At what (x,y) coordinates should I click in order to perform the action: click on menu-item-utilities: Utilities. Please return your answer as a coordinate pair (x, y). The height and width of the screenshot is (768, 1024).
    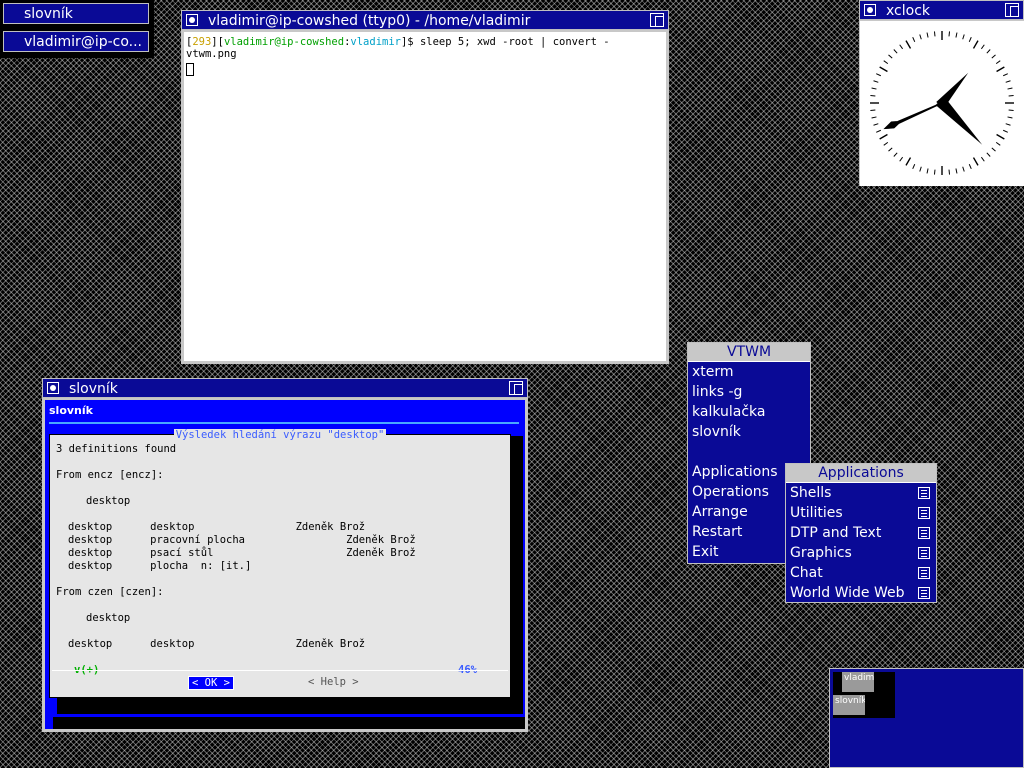
    Looking at the image, I should click on (861, 513).